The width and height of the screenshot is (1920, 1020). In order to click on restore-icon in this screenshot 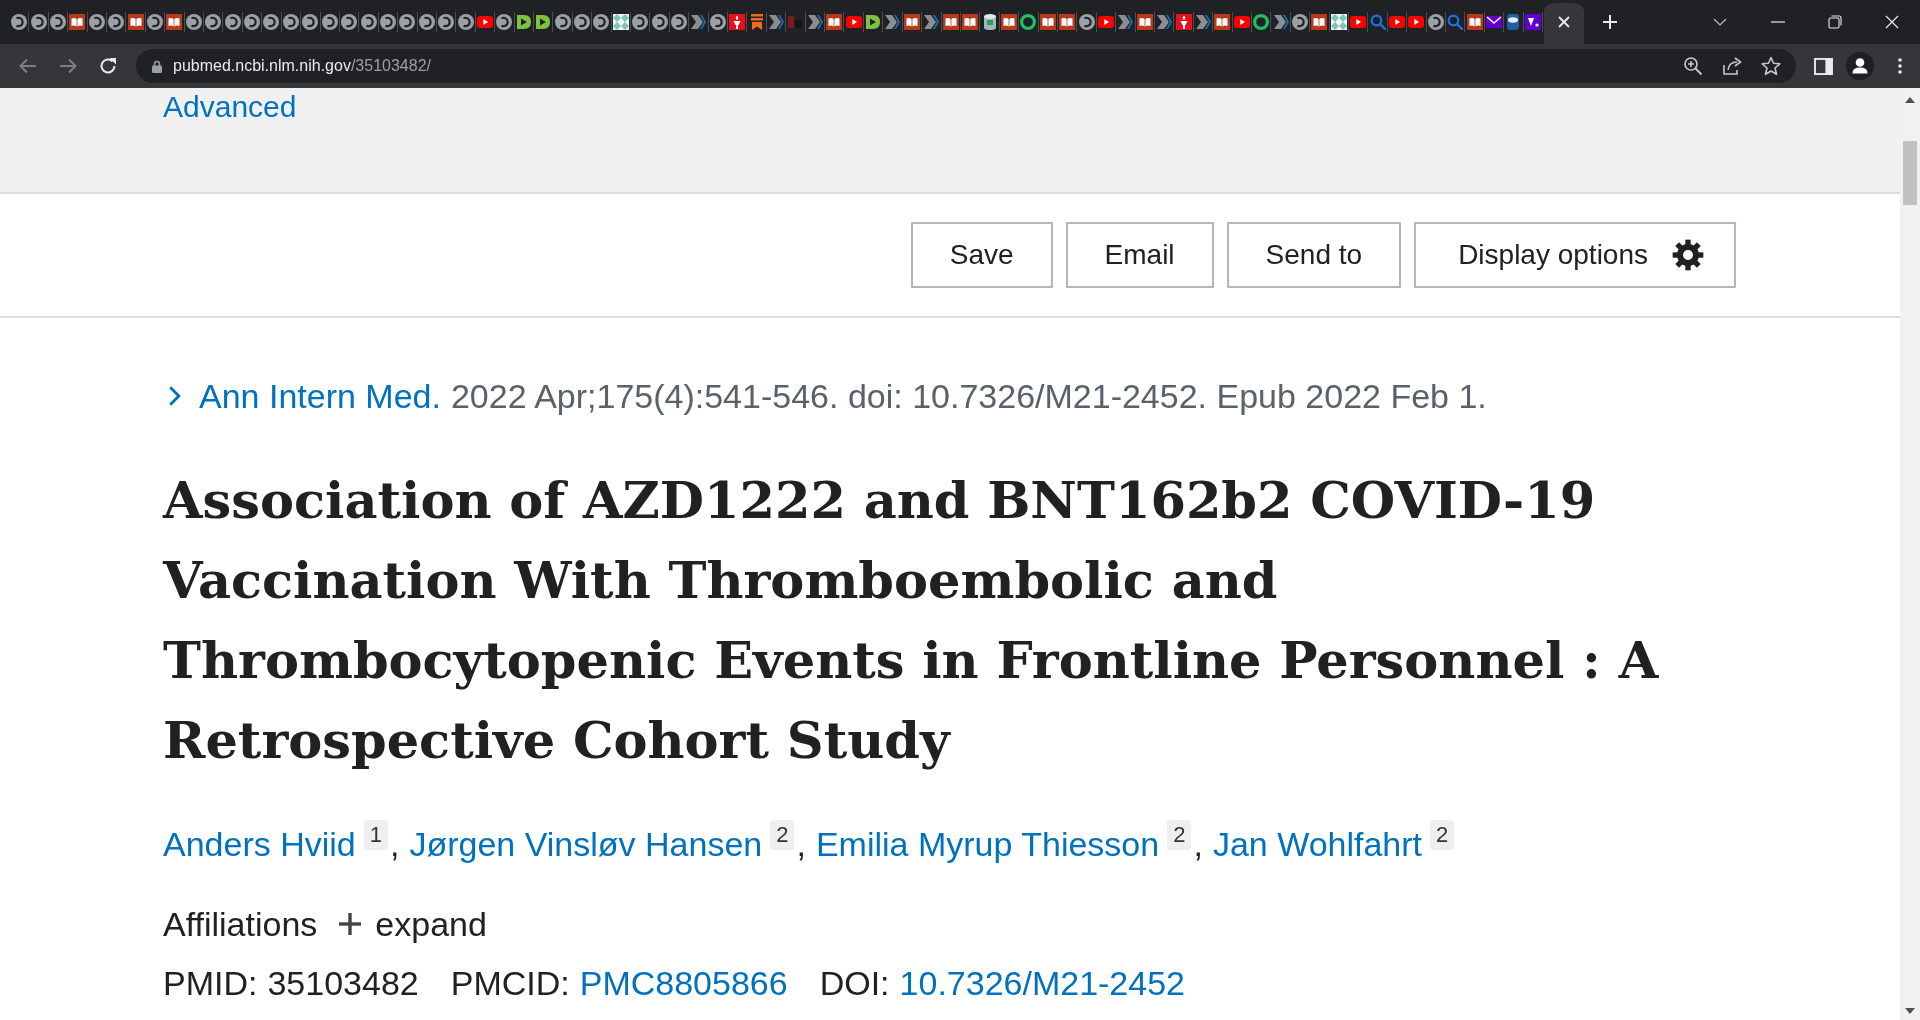, I will do `click(1834, 22)`.